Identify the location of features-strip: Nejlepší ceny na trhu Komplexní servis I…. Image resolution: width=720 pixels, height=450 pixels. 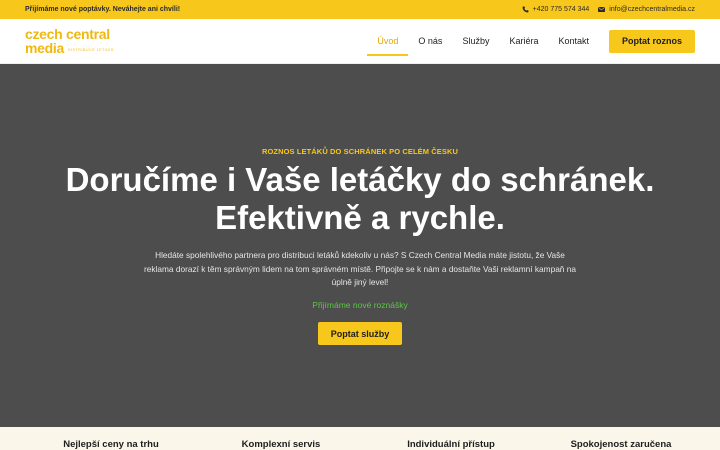
(360, 438).